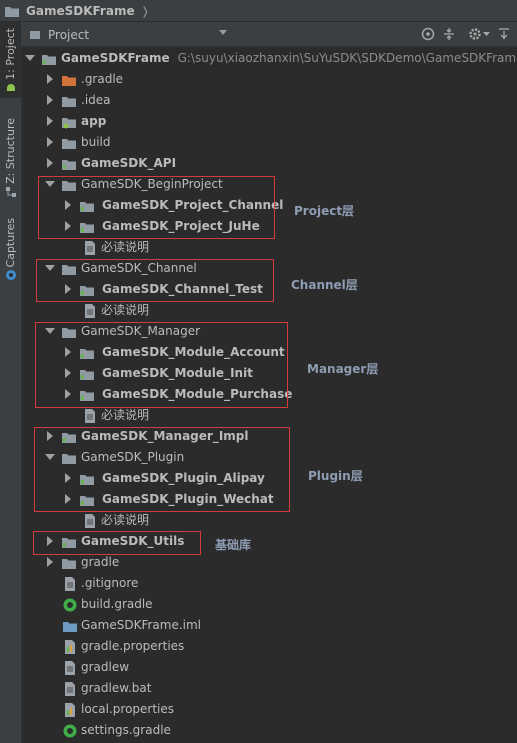 The width and height of the screenshot is (517, 743). Describe the element at coordinates (69, 123) in the screenshot. I see `android-module-icon` at that location.